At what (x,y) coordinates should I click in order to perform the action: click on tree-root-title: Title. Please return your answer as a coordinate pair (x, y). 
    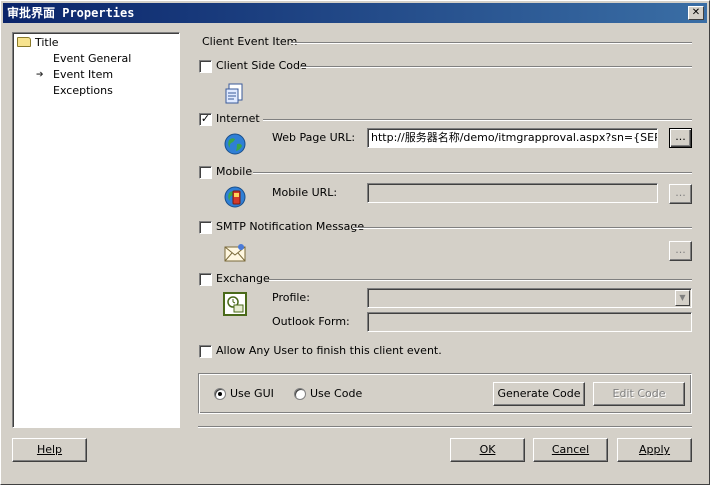
    Looking at the image, I should click on (38, 43).